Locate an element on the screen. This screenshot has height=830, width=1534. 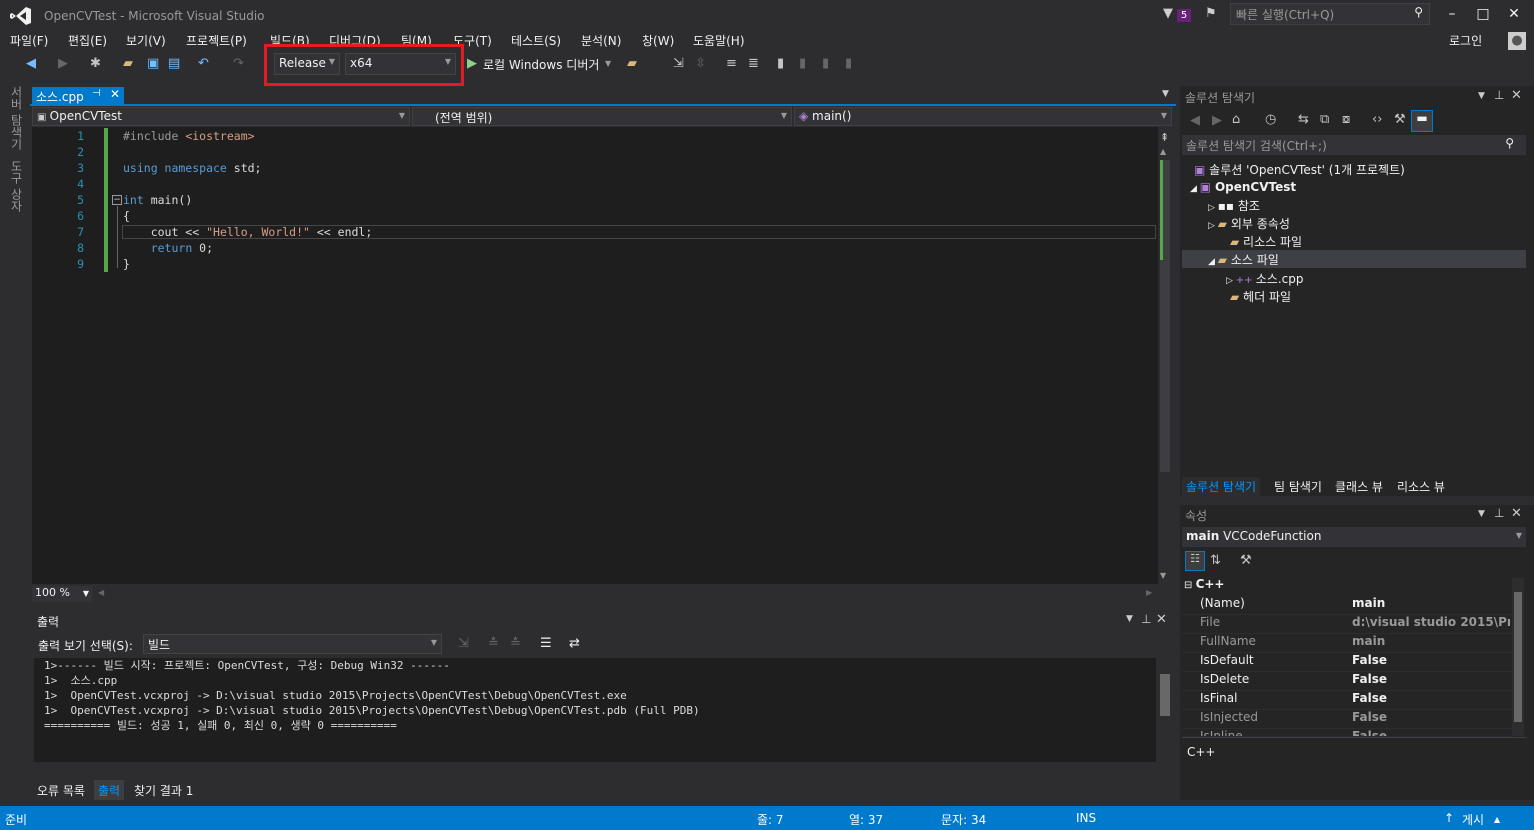
project-select: ▣ OpenCVTest ▼ is located at coordinates (221, 116).